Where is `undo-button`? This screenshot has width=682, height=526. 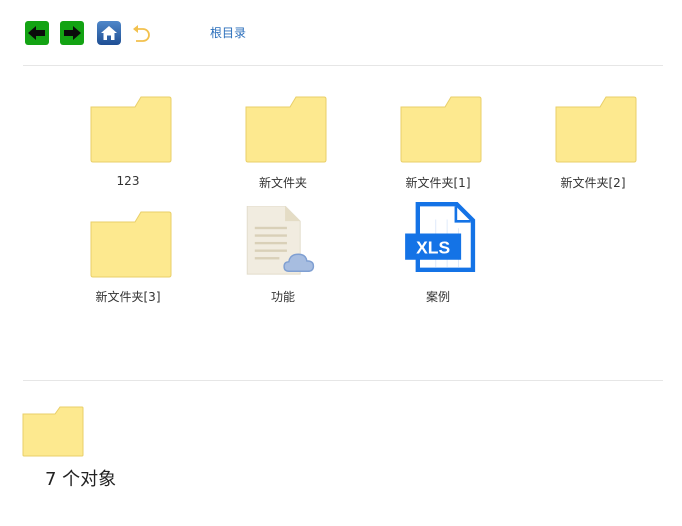
undo-button is located at coordinates (142, 33).